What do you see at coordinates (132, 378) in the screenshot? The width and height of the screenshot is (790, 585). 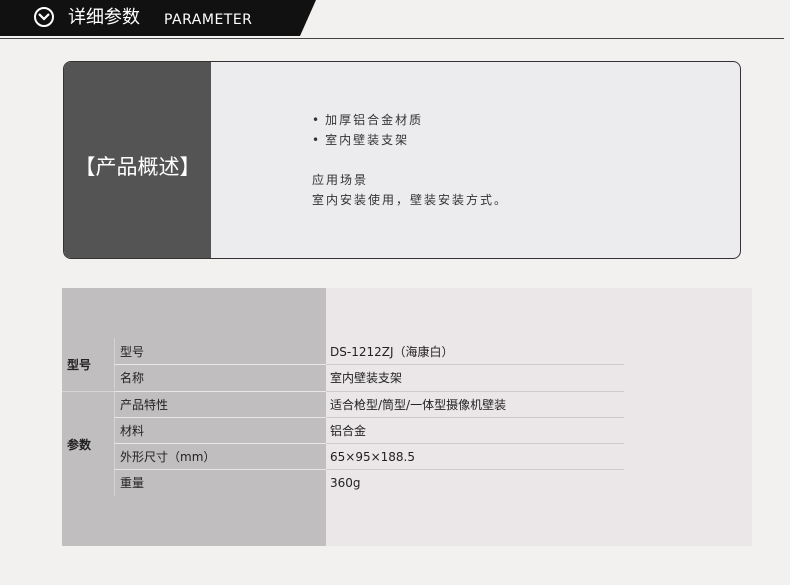 I see `param-key: 名称` at bounding box center [132, 378].